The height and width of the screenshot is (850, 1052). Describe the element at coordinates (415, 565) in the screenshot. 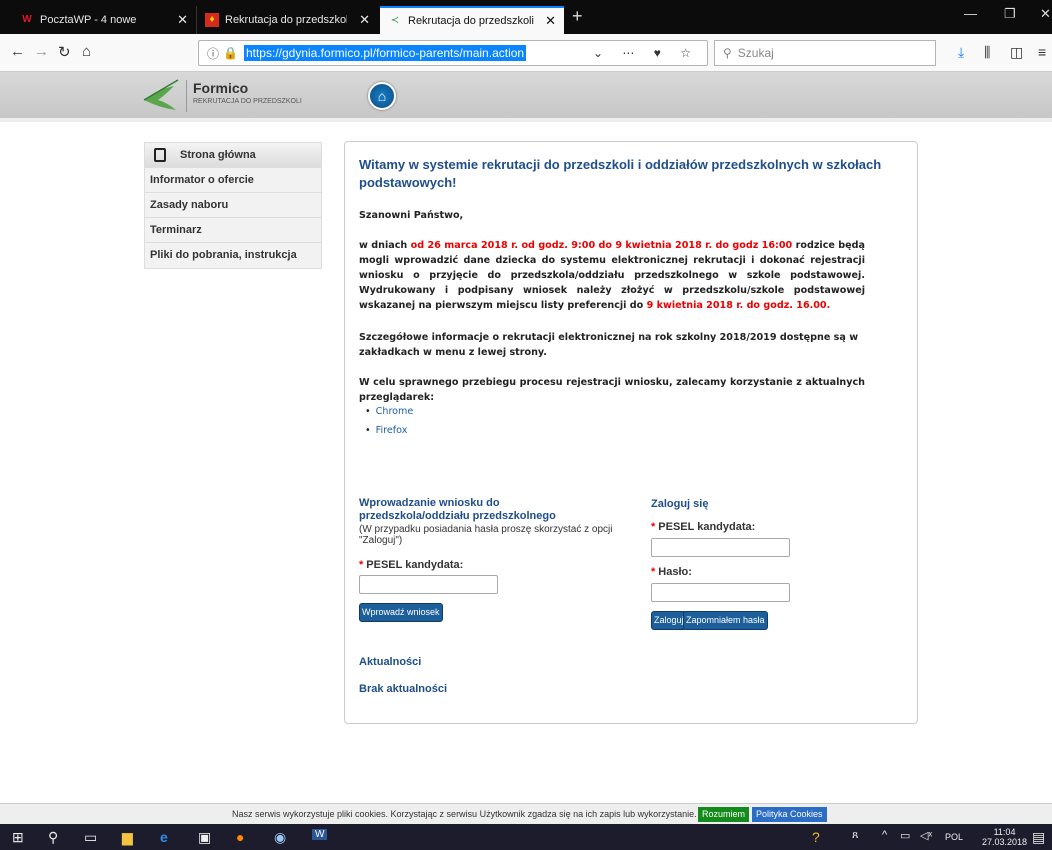

I see `apply-pesel-label-text: PESEL kandydata:` at that location.